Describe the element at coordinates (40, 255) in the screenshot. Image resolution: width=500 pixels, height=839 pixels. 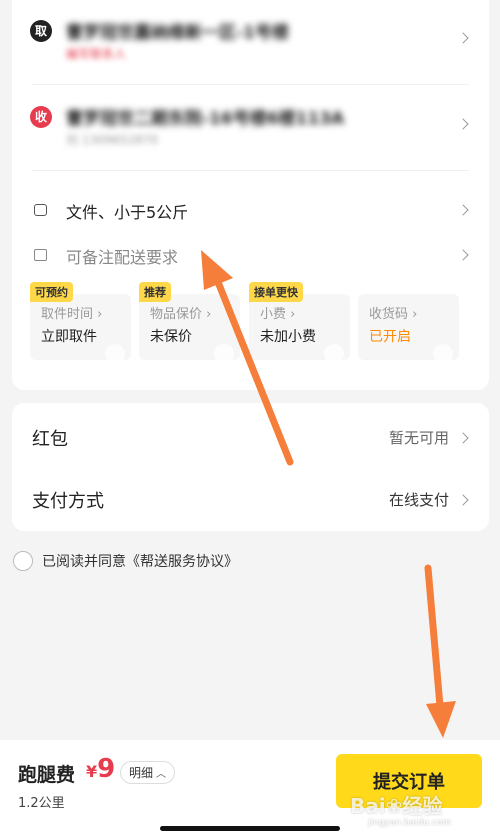
I see `note-edit-icon` at that location.